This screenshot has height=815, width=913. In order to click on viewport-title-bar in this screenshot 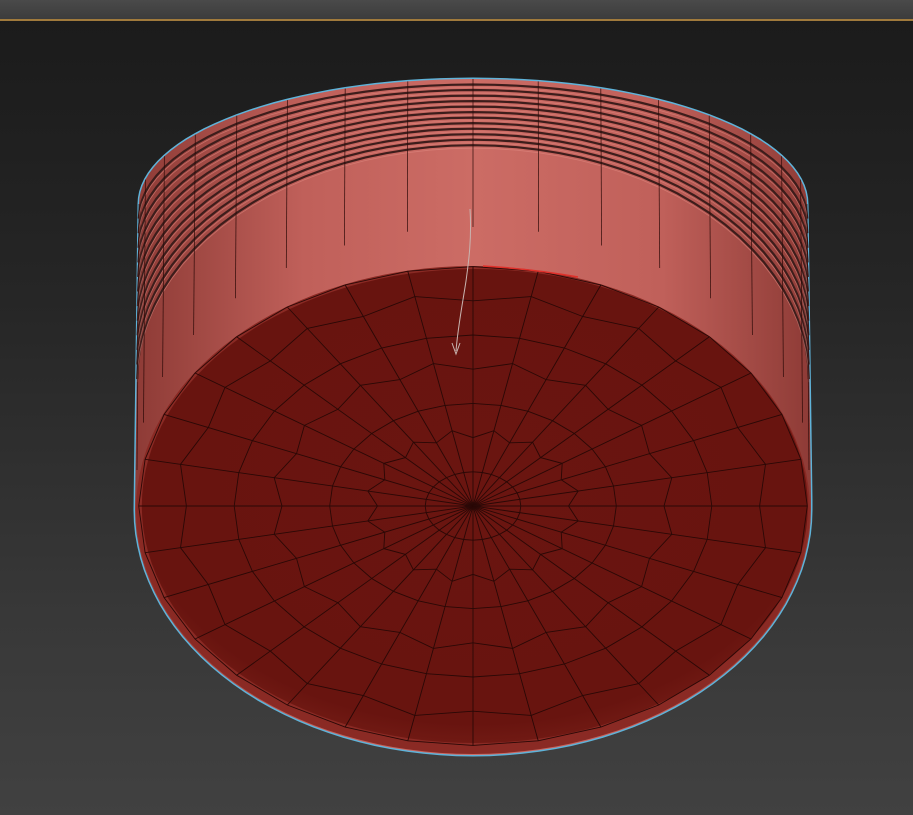, I will do `click(456, 10)`.